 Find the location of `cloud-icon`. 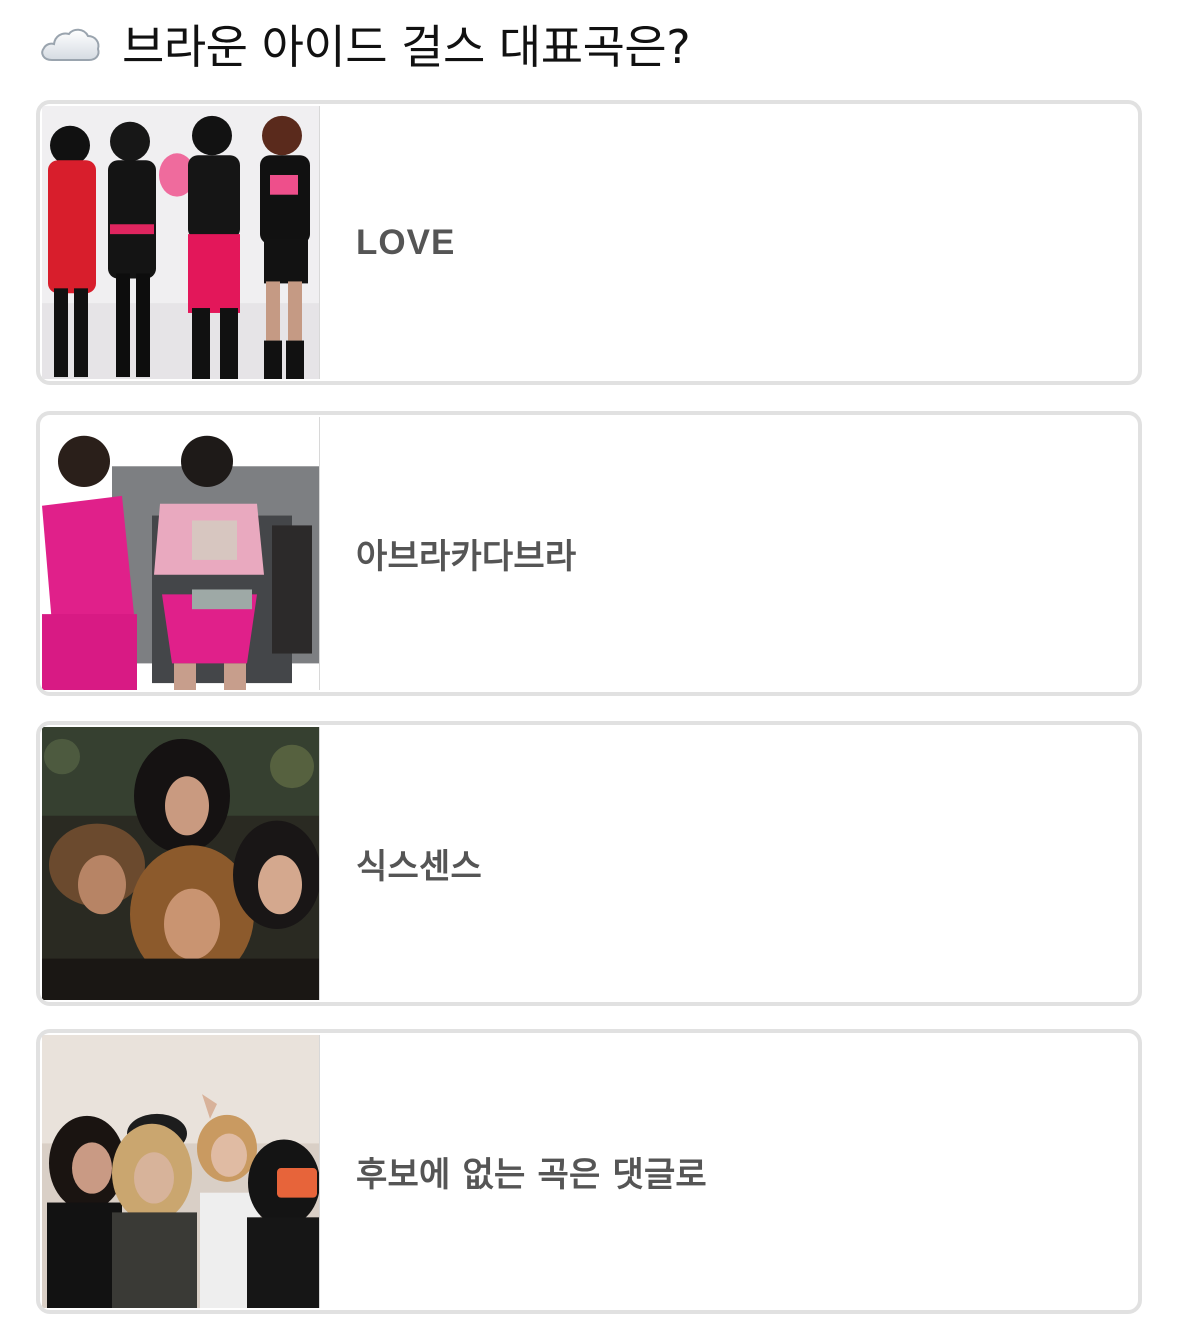

cloud-icon is located at coordinates (70, 44).